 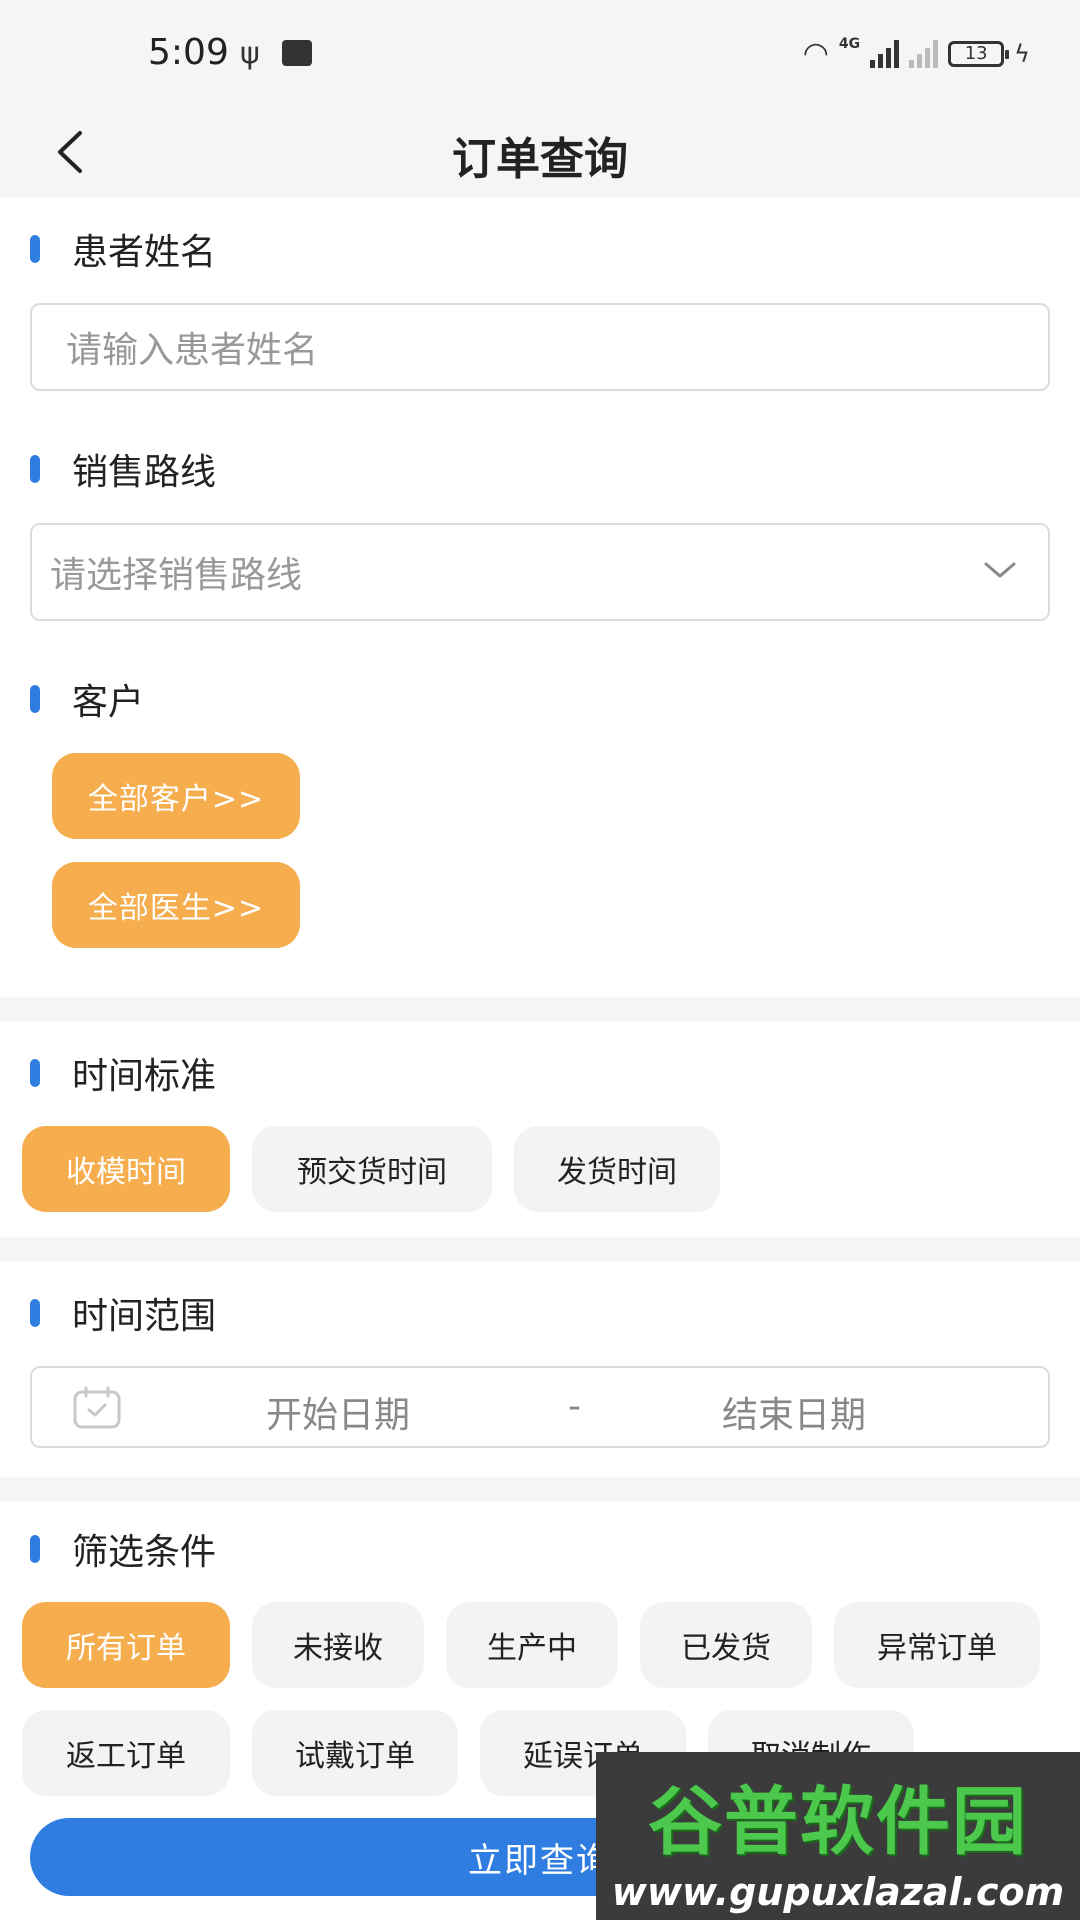 I want to click on signal-icon, so click(x=885, y=53).